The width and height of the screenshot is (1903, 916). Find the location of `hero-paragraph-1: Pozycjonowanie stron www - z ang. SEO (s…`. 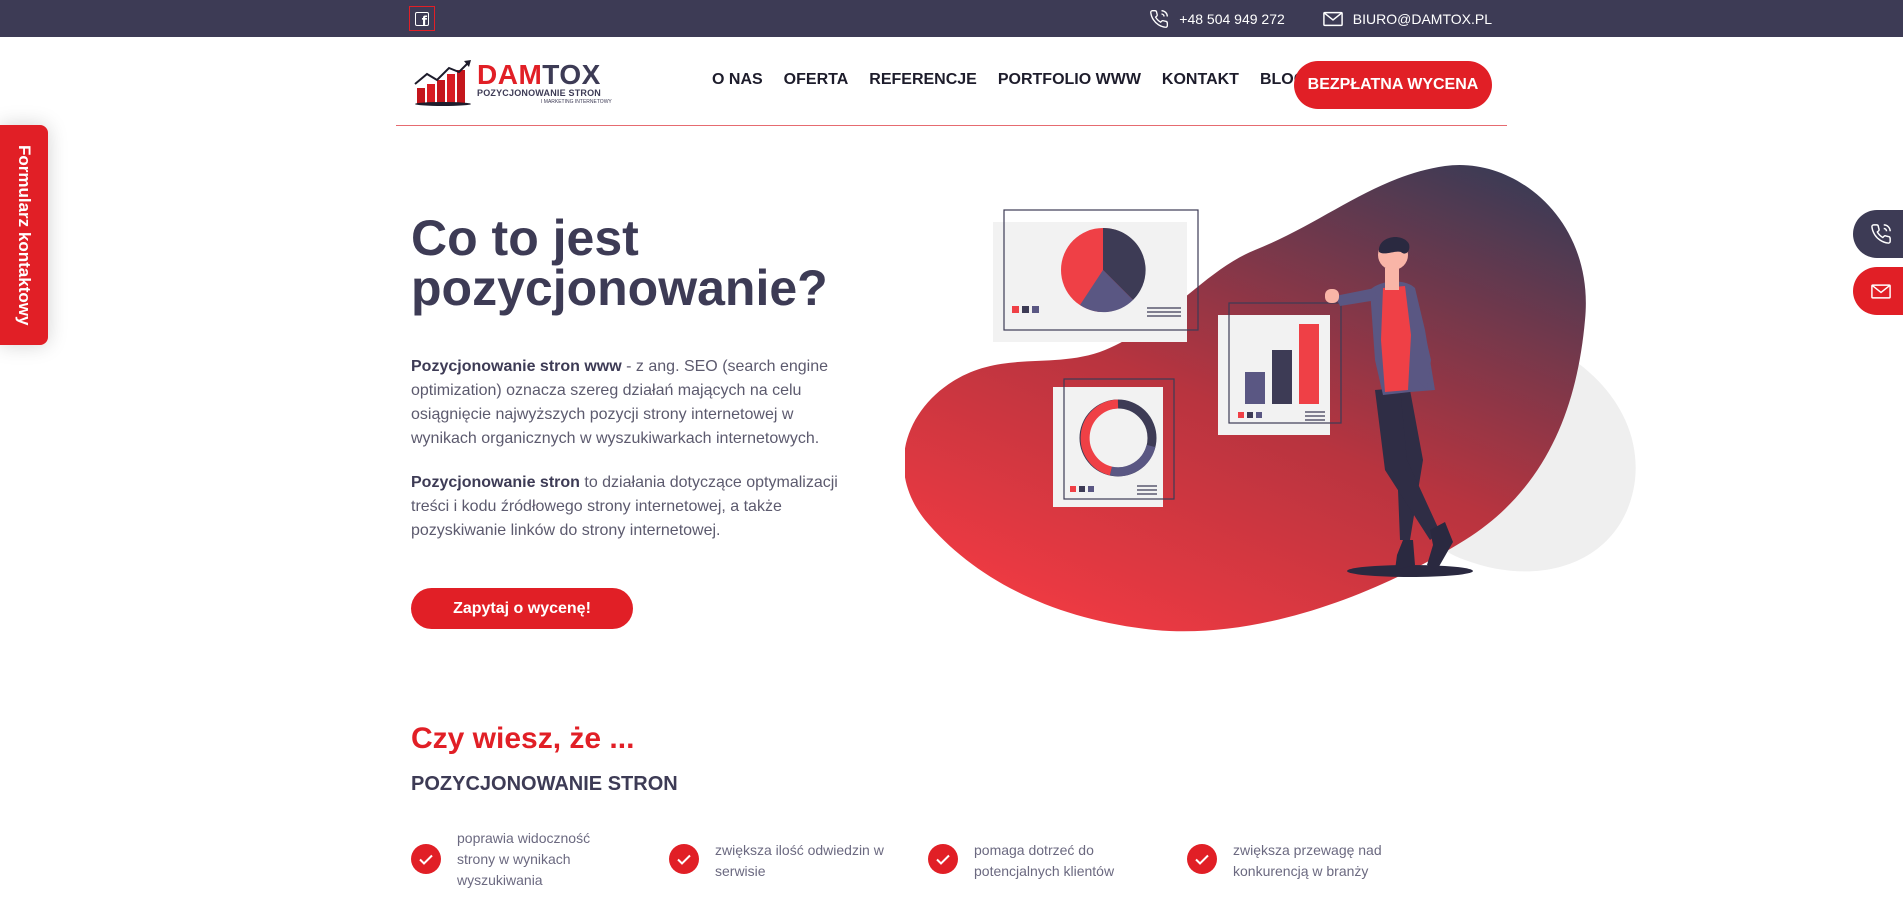

hero-paragraph-1: Pozycjonowanie stron www - z ang. SEO (s… is located at coordinates (631, 403).